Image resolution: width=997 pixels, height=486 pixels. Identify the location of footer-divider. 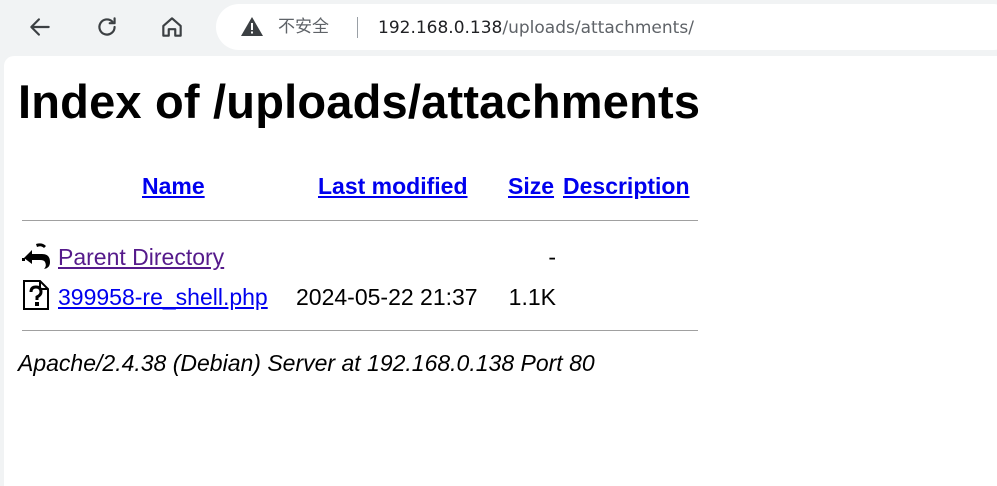
(360, 330).